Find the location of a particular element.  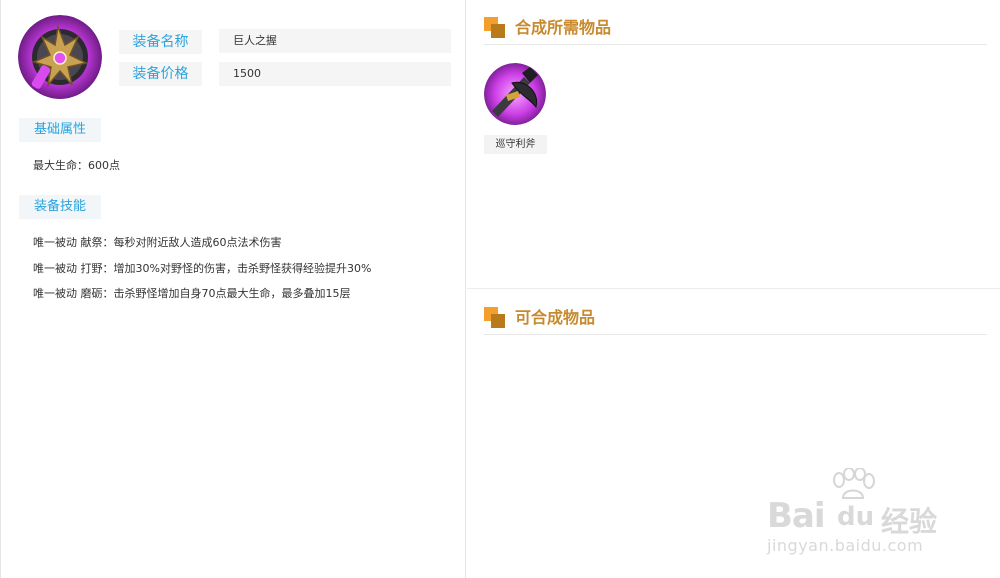

watermark-url: jingyan.baidu.com is located at coordinates (845, 545).